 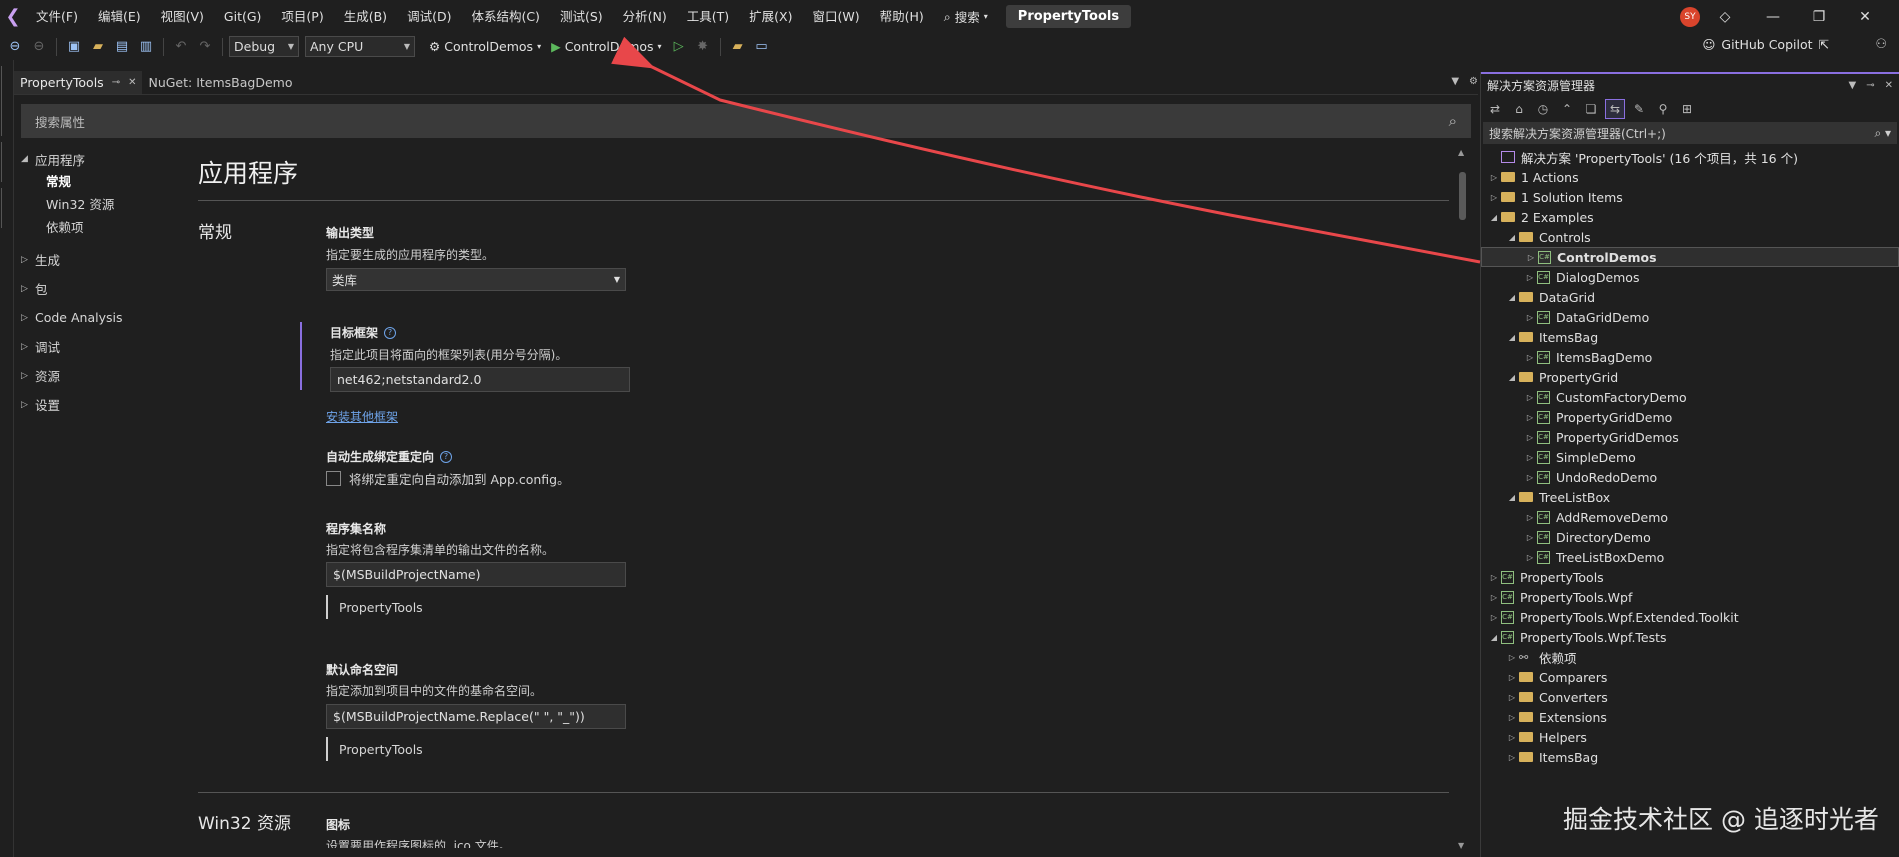 I want to click on tree-item: ◢ TreeListBox, so click(x=1690, y=497).